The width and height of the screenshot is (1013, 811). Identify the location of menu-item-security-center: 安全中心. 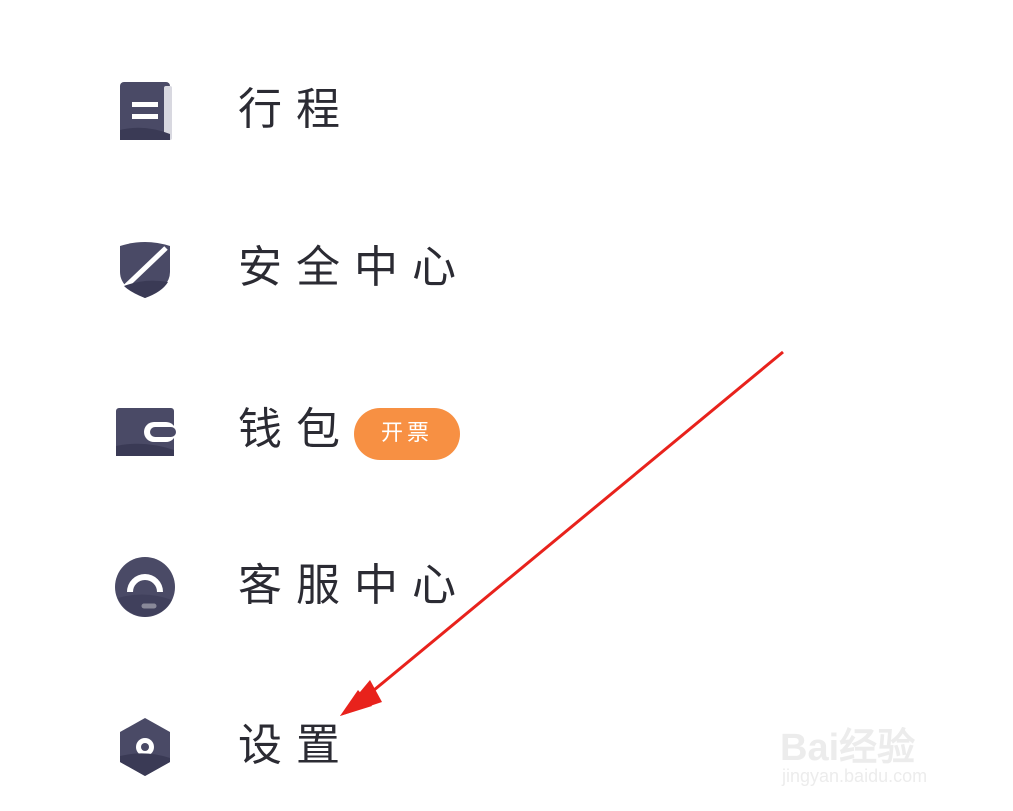
(400, 268).